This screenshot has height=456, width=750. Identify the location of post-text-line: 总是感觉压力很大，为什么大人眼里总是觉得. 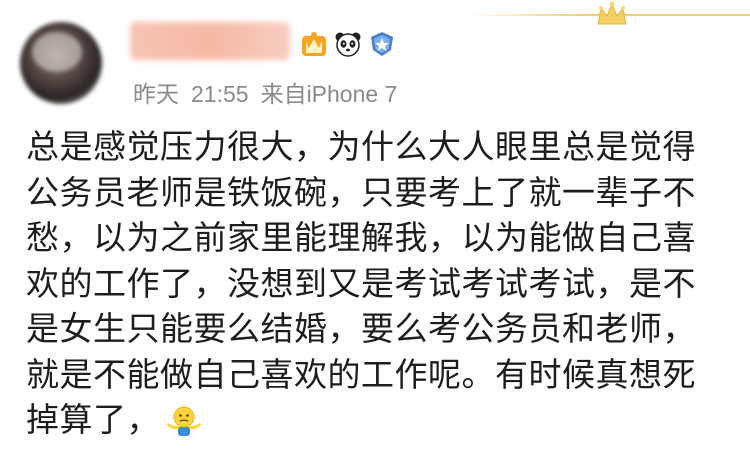
(361, 146).